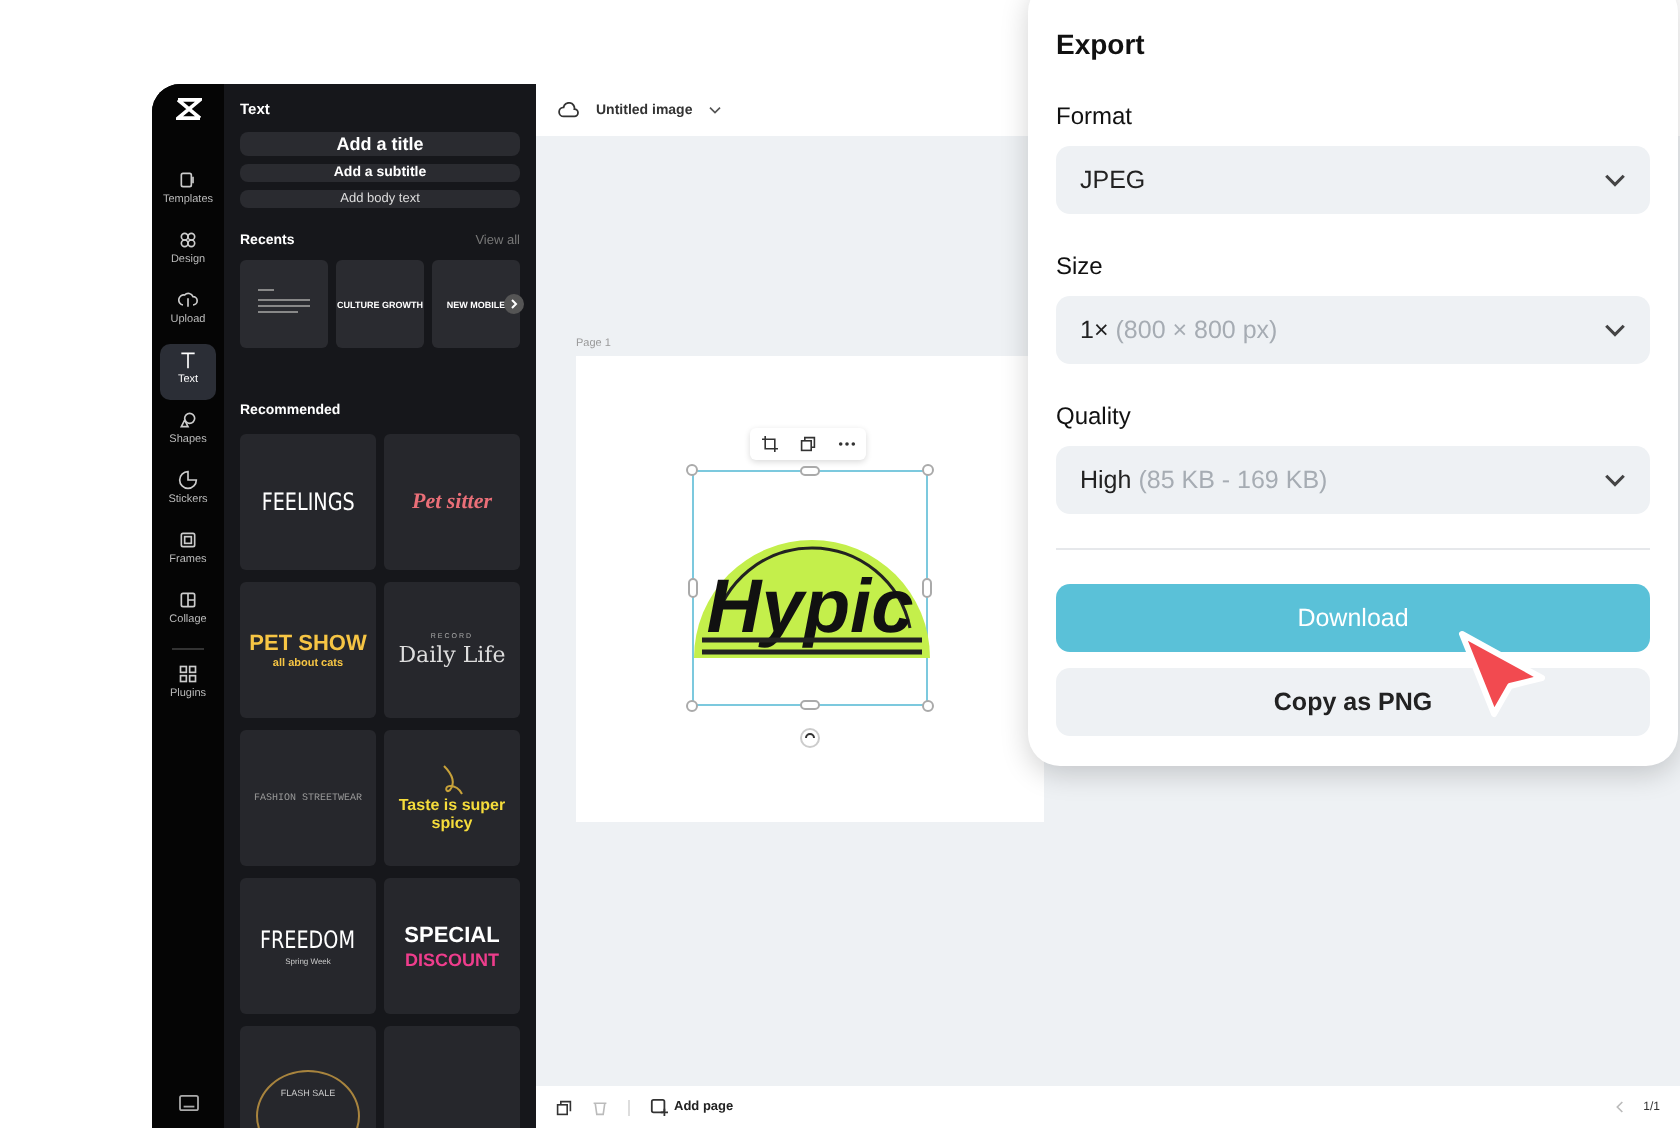 This screenshot has height=1128, width=1680. I want to click on text-template-card: SPECIAL DISCOUNT, so click(452, 946).